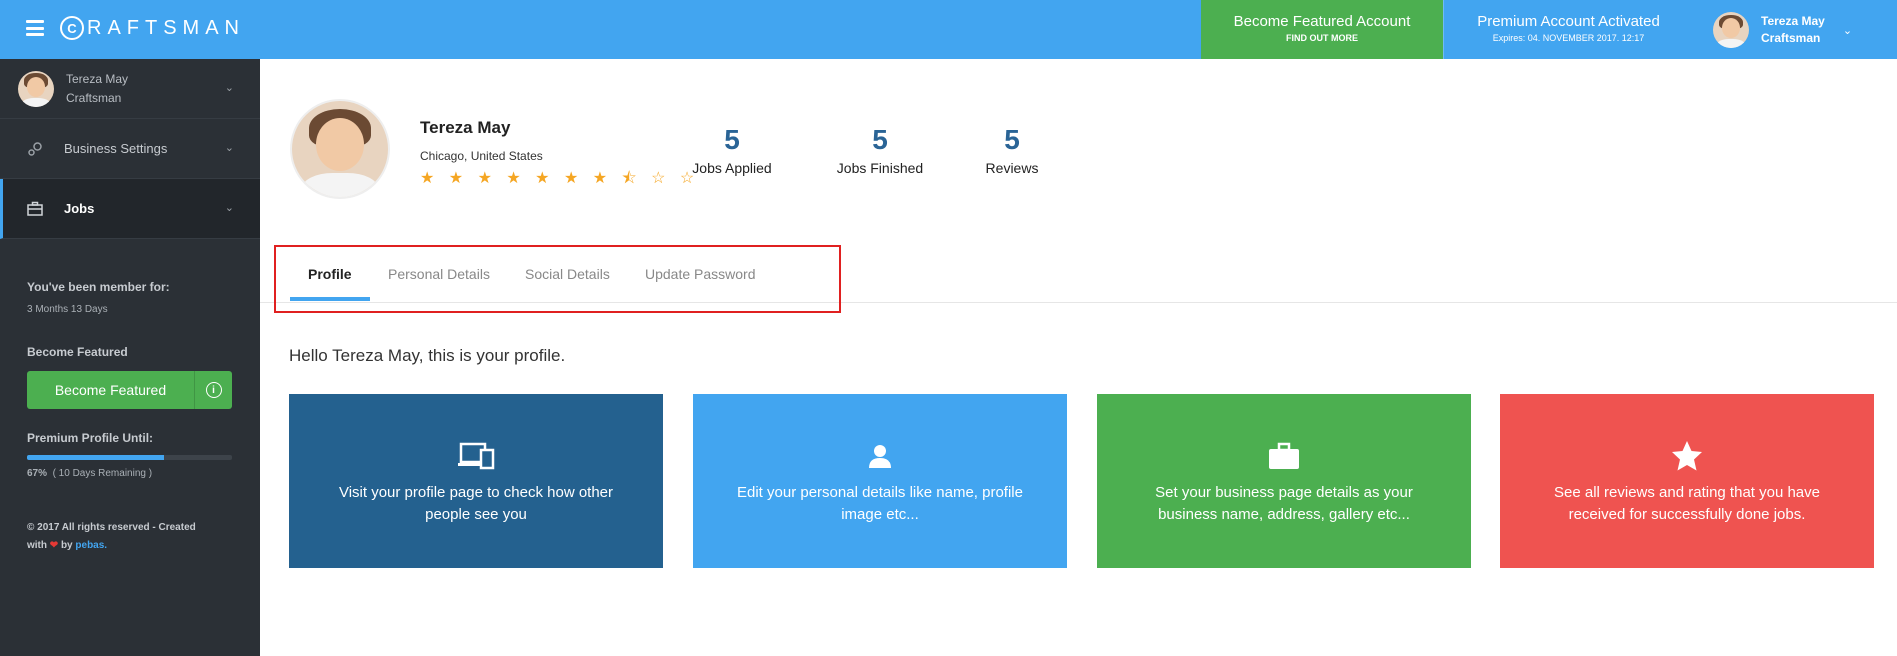 This screenshot has width=1897, height=656. I want to click on become-featured-button: Become Featured i, so click(129, 390).